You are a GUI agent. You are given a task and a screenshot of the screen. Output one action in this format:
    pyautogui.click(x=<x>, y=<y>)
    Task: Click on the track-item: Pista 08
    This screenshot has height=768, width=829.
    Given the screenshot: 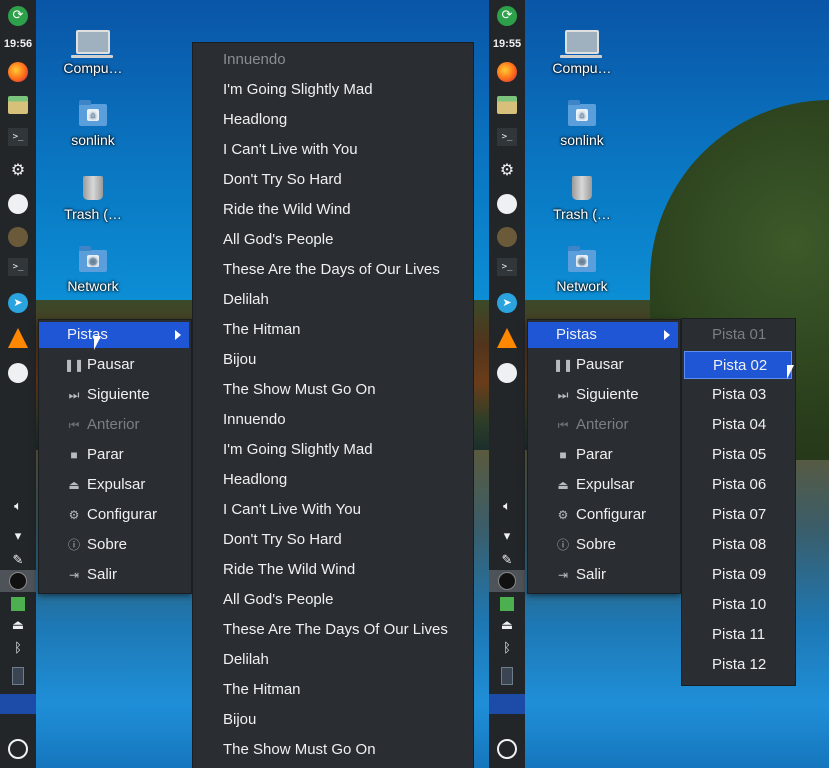 What is the action you would take?
    pyautogui.click(x=738, y=545)
    